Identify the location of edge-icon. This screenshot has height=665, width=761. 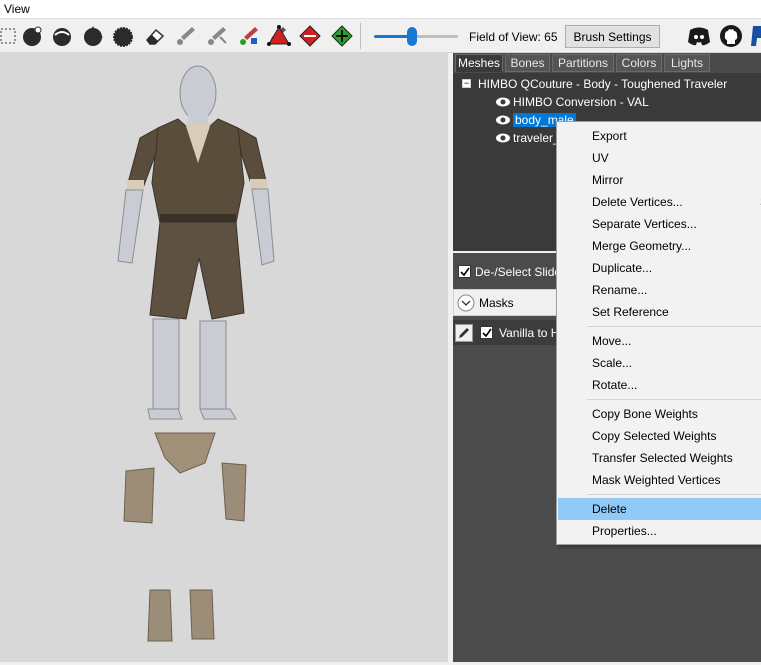
(310, 36).